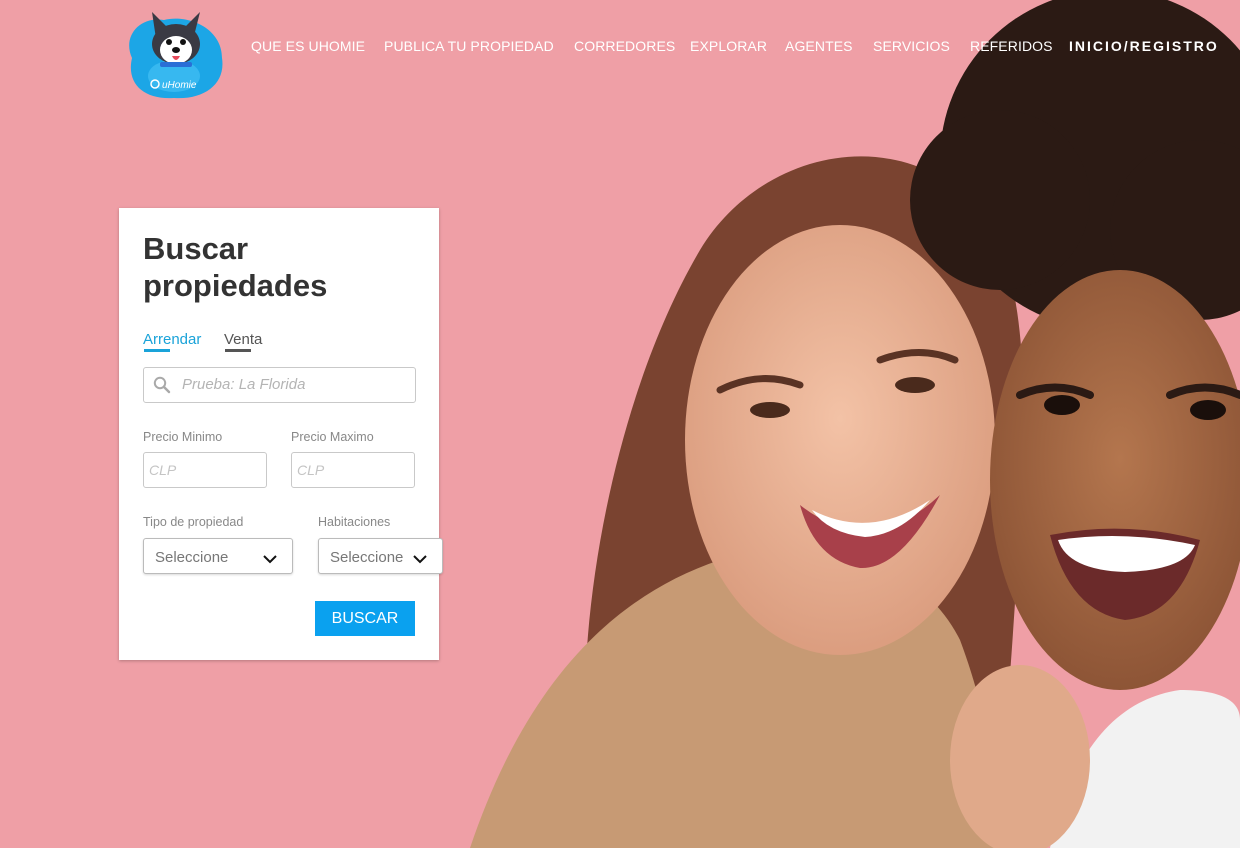 The width and height of the screenshot is (1240, 848). Describe the element at coordinates (624, 46) in the screenshot. I see `nav-corredores: CORREDORES` at that location.